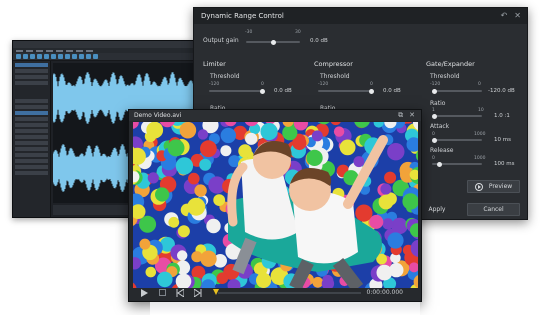  Describe the element at coordinates (221, 40) in the screenshot. I see `output-gain-label: Output gain` at that location.